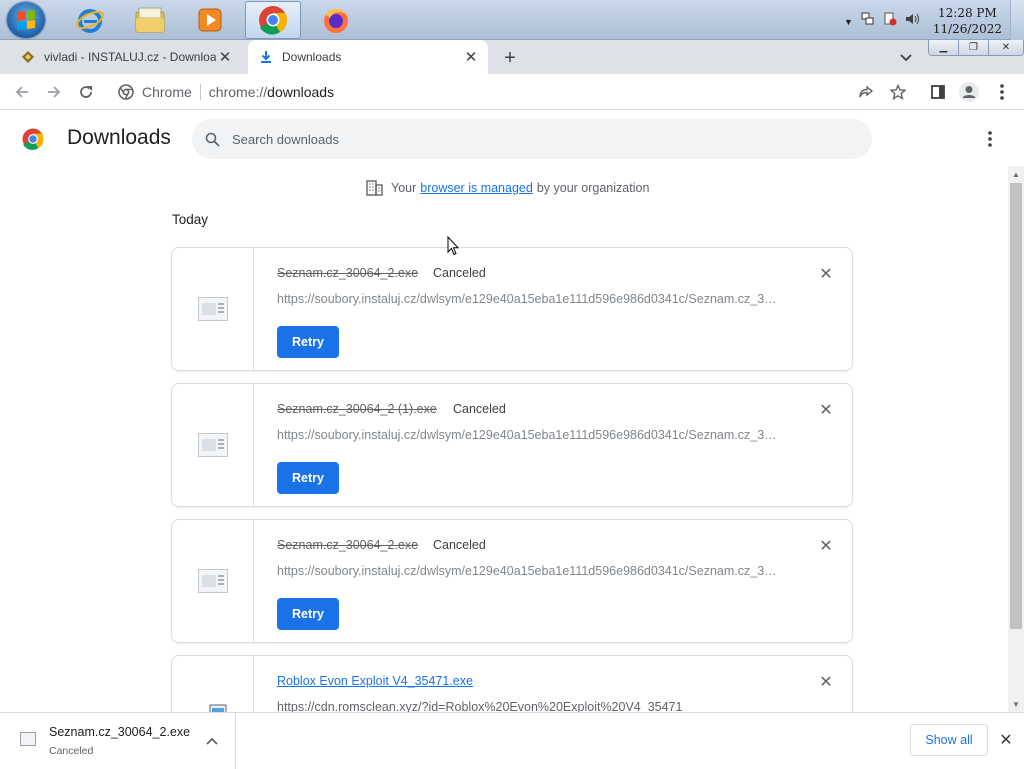 The height and width of the screenshot is (769, 1024). What do you see at coordinates (33, 141) in the screenshot?
I see `chrome-logo-icon` at bounding box center [33, 141].